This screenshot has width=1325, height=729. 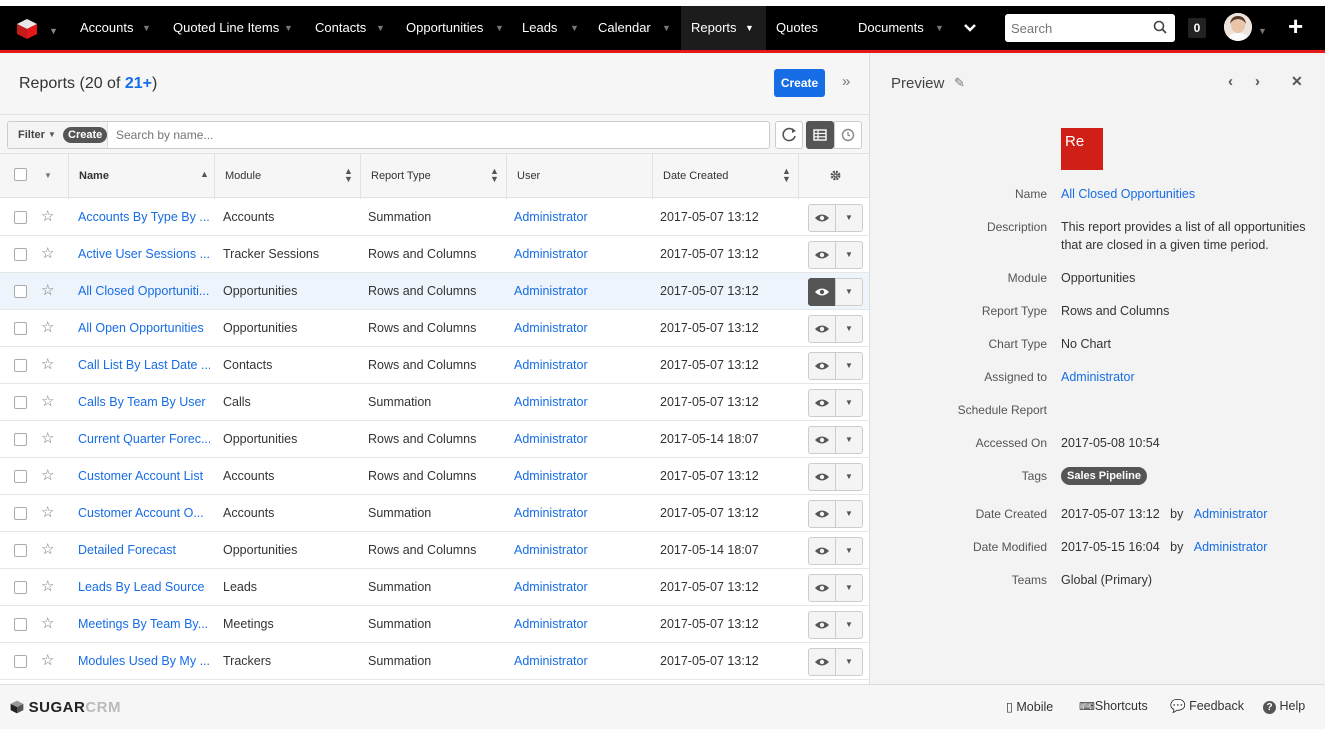 What do you see at coordinates (634, 28) in the screenshot?
I see `nav-calendar: Calendar ▼` at bounding box center [634, 28].